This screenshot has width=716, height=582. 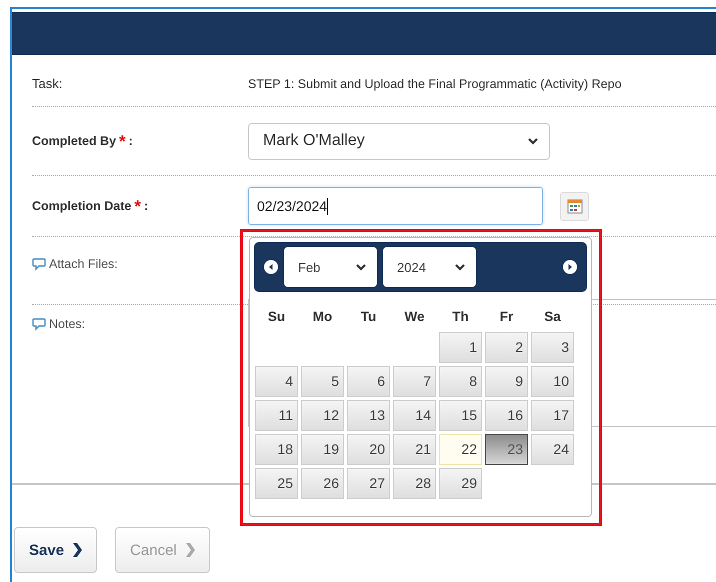 I want to click on day-cell: 24, so click(x=552, y=449).